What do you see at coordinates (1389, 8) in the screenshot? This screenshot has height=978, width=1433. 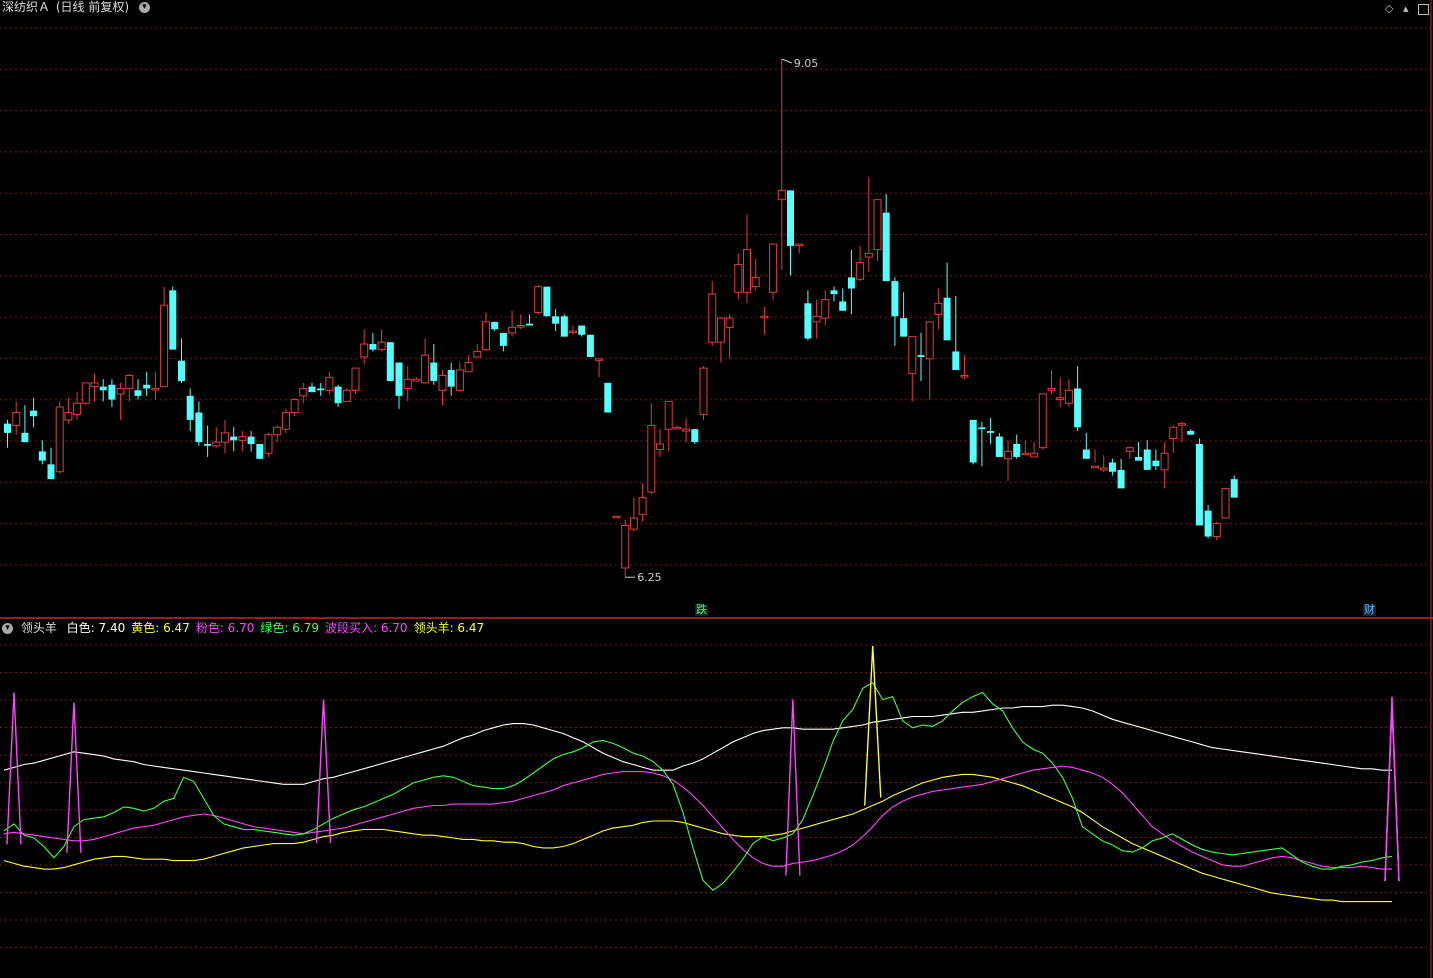 I see `diamond-icon: ◇` at bounding box center [1389, 8].